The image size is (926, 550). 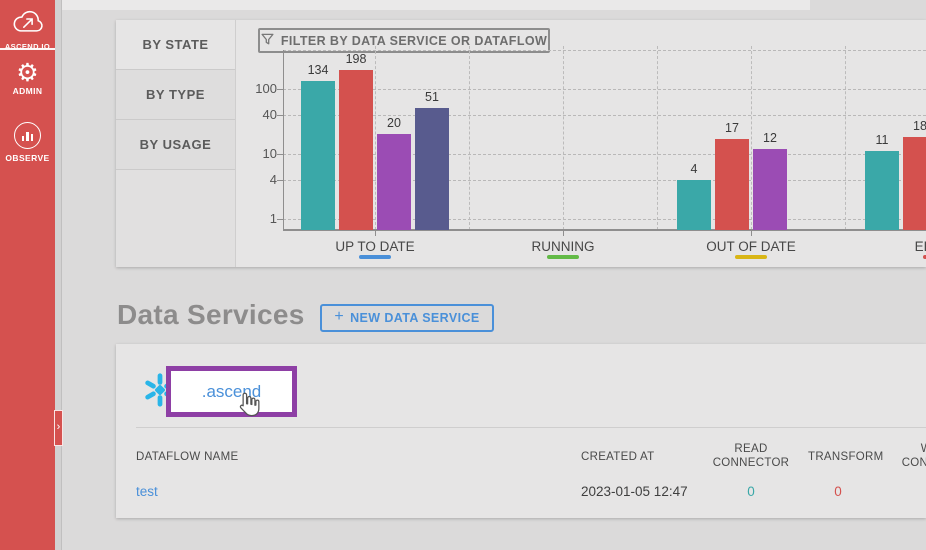 What do you see at coordinates (267, 41) in the screenshot?
I see `funnel-filter-icon` at bounding box center [267, 41].